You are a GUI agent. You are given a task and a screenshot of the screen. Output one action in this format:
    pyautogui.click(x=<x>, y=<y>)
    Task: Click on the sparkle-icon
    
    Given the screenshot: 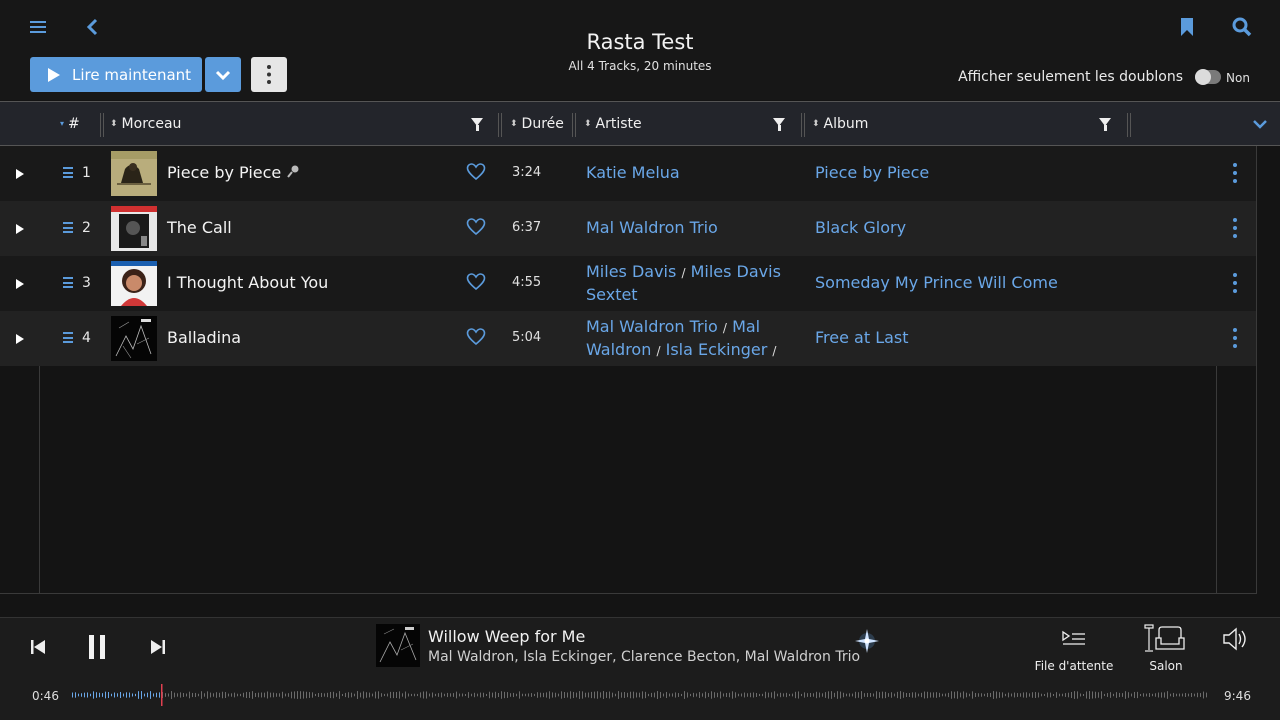 What is the action you would take?
    pyautogui.click(x=867, y=641)
    